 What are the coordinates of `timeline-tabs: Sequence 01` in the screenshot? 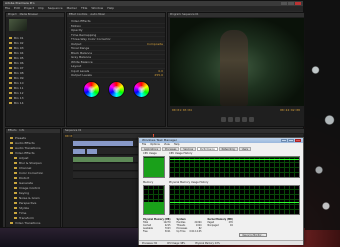 It's located at (183, 131).